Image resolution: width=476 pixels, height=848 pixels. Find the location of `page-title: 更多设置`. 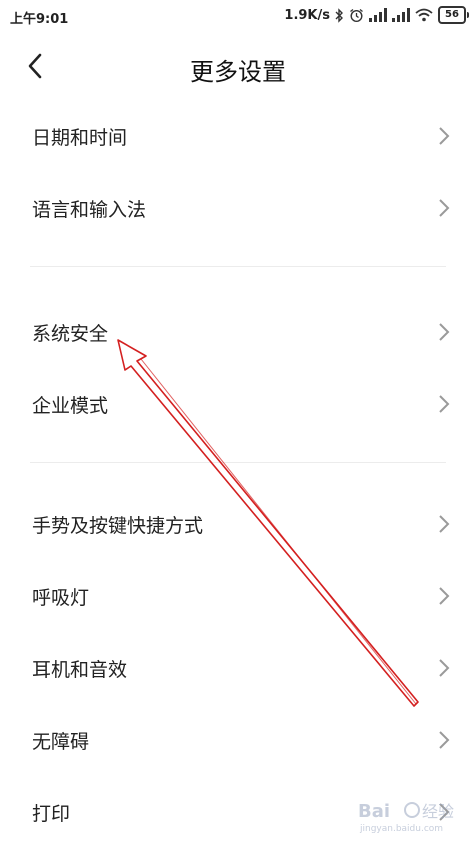

page-title: 更多设置 is located at coordinates (238, 72).